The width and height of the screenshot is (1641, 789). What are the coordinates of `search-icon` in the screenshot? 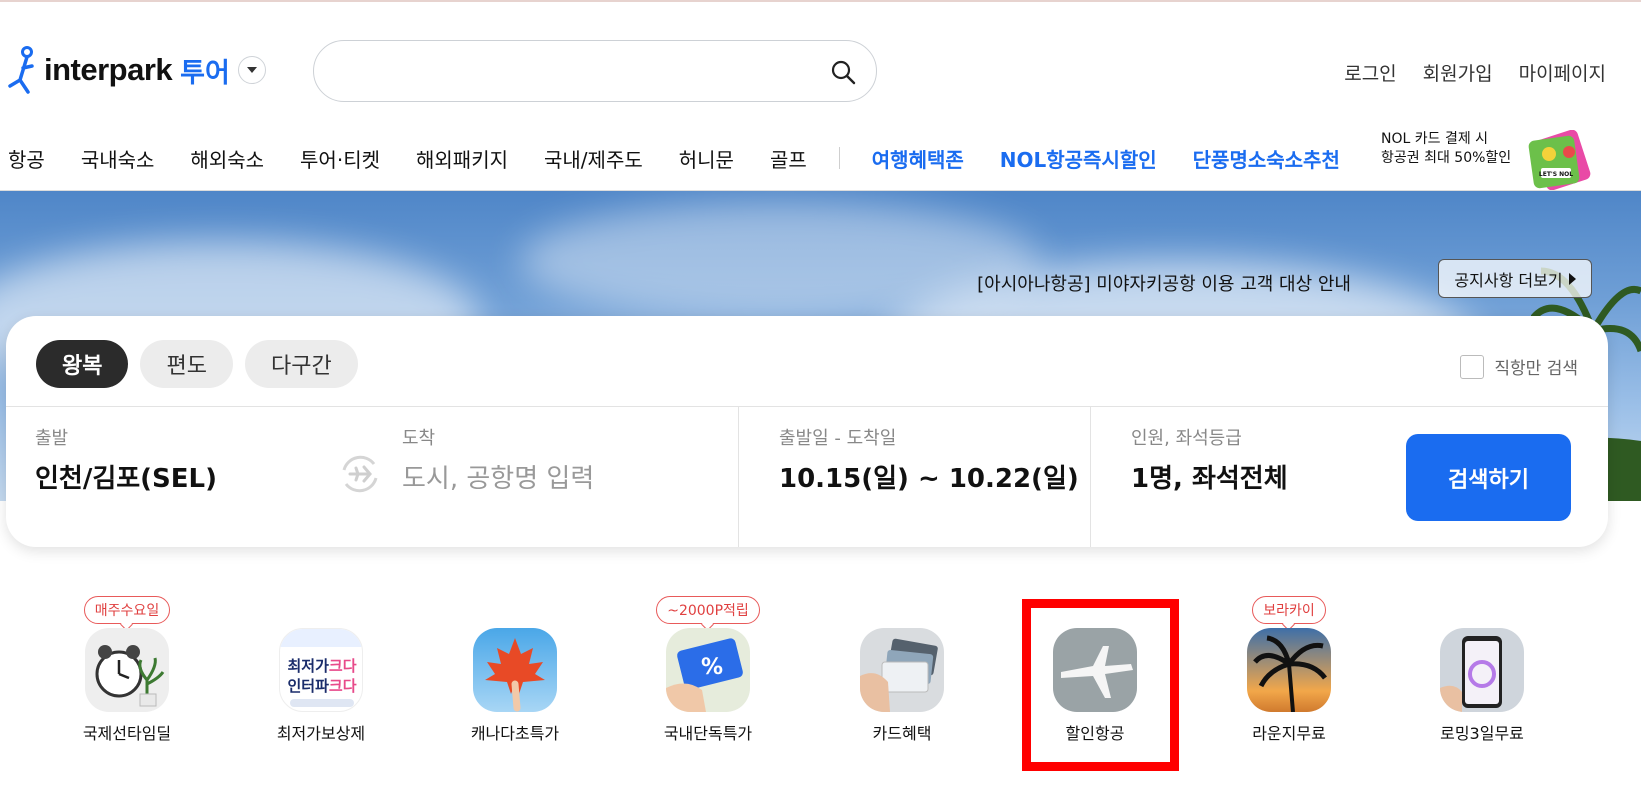 It's located at (843, 72).